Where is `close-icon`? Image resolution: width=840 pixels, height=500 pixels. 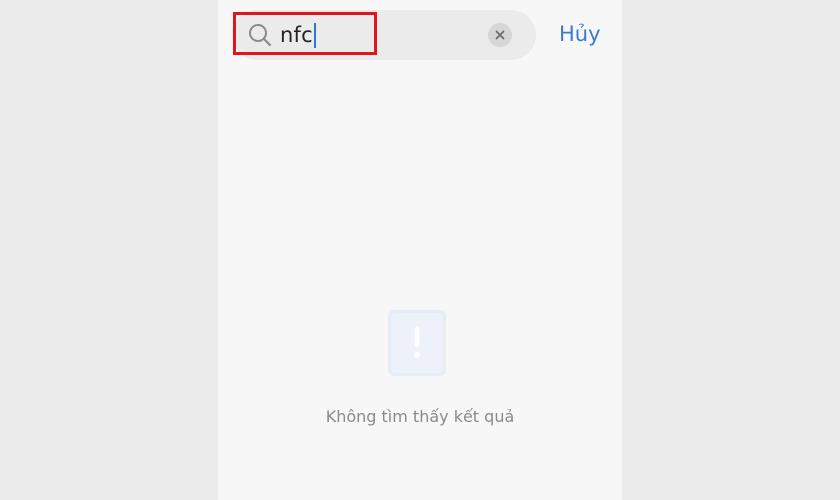 close-icon is located at coordinates (500, 35).